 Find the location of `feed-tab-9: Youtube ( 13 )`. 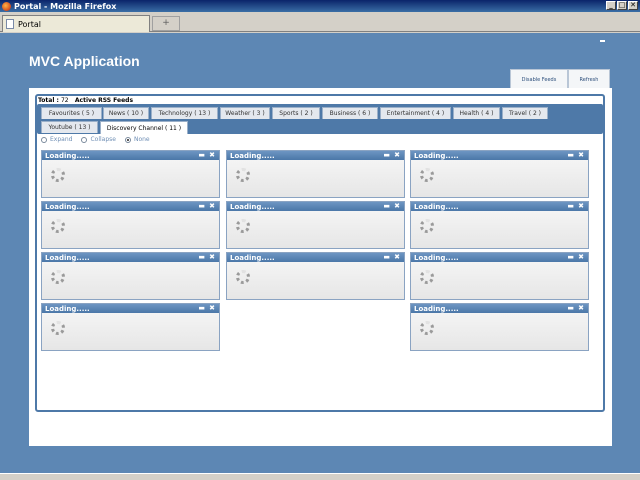

feed-tab-9: Youtube ( 13 ) is located at coordinates (69, 127).